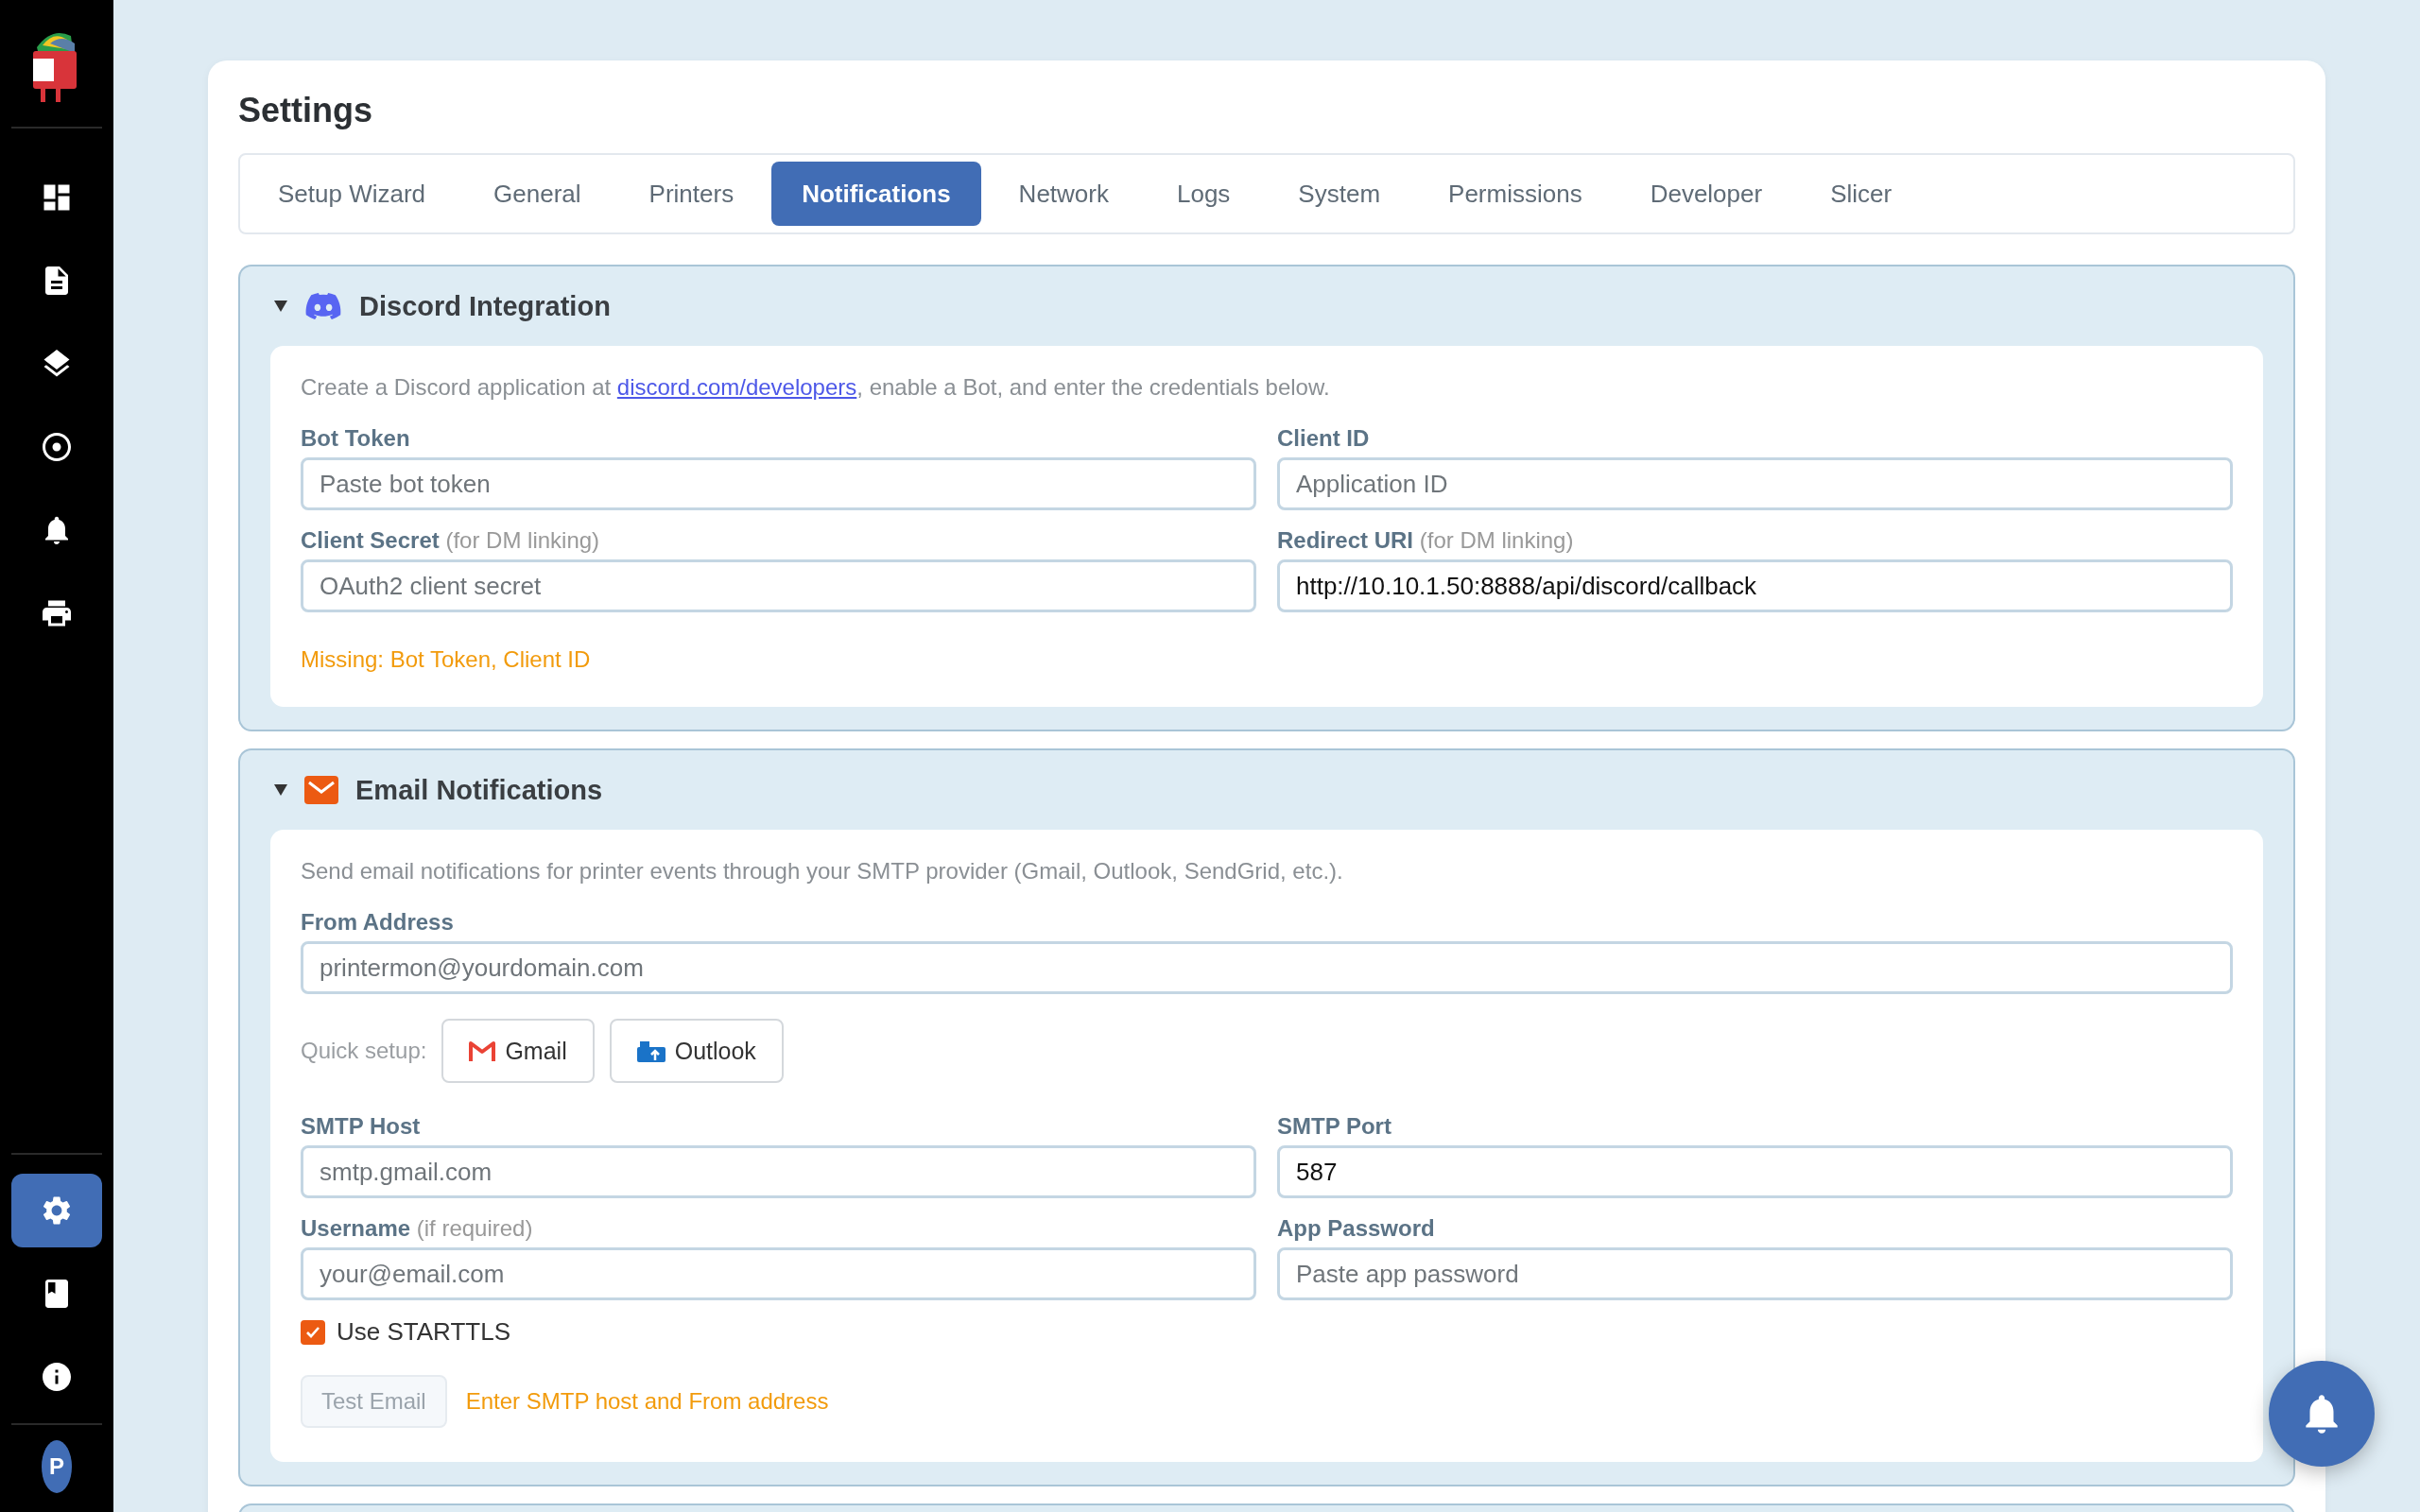 The image size is (2420, 1512). I want to click on preset-button: Gmail, so click(518, 1051).